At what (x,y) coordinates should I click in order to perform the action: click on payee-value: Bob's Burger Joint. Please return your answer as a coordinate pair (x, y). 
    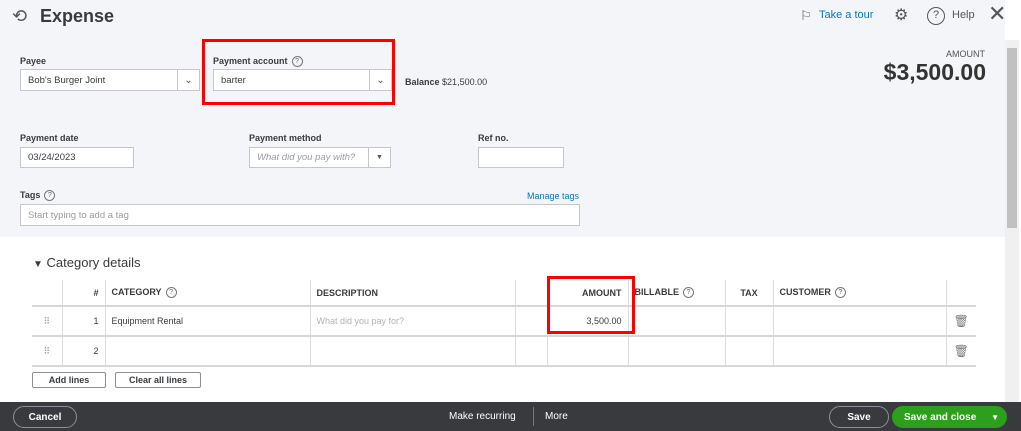
    Looking at the image, I should click on (67, 80).